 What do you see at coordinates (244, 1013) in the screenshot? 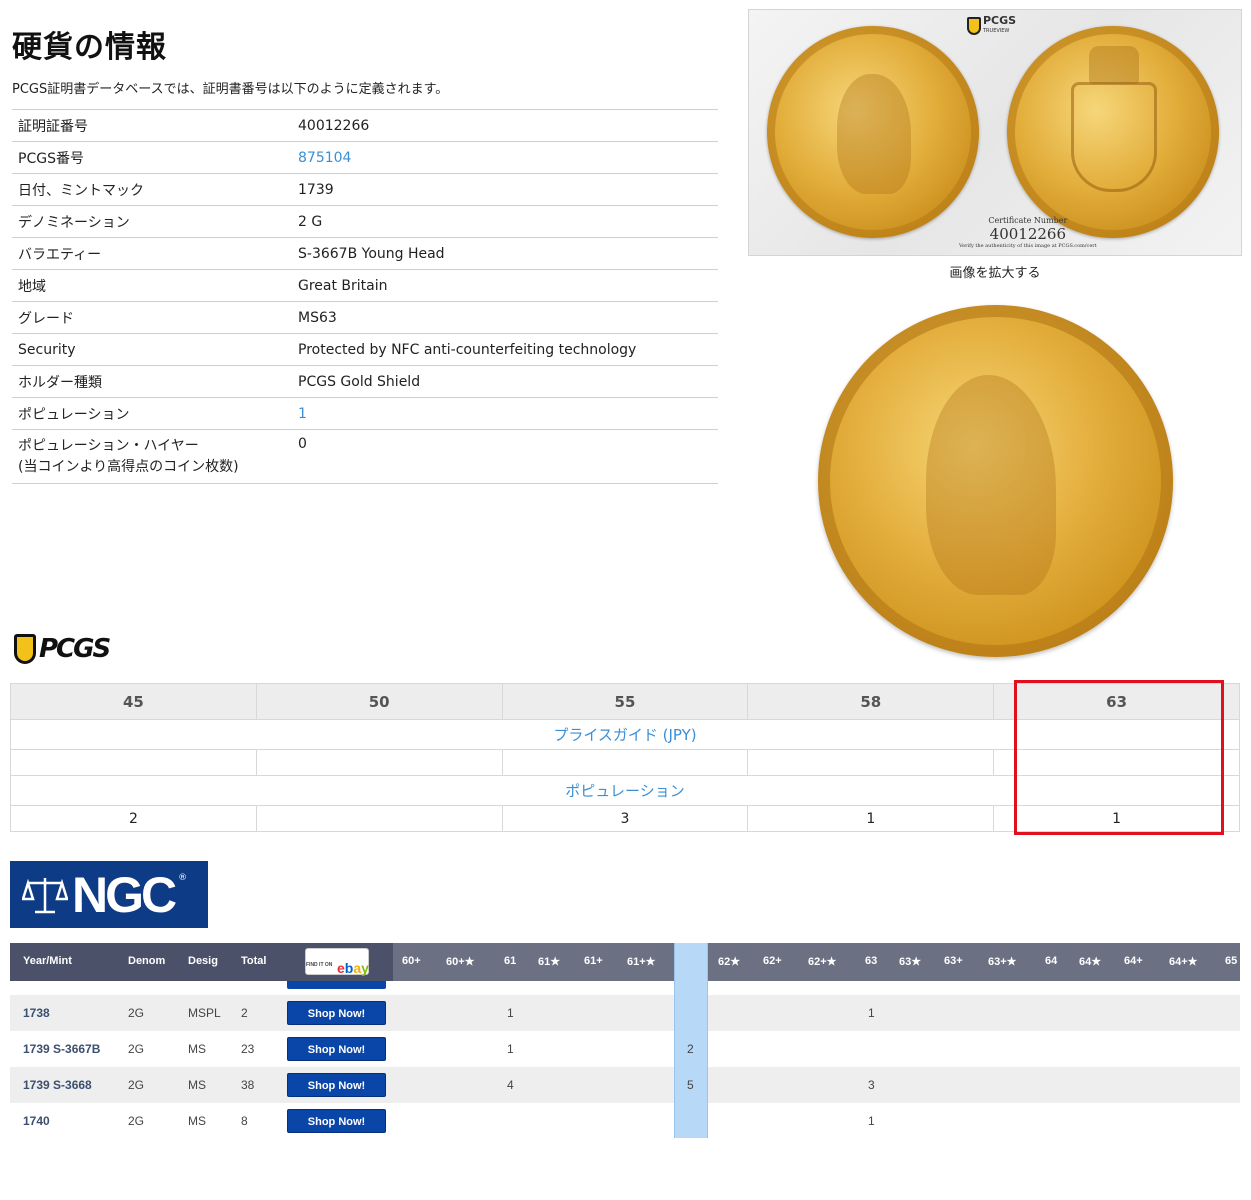
I see `total-cell: 2` at bounding box center [244, 1013].